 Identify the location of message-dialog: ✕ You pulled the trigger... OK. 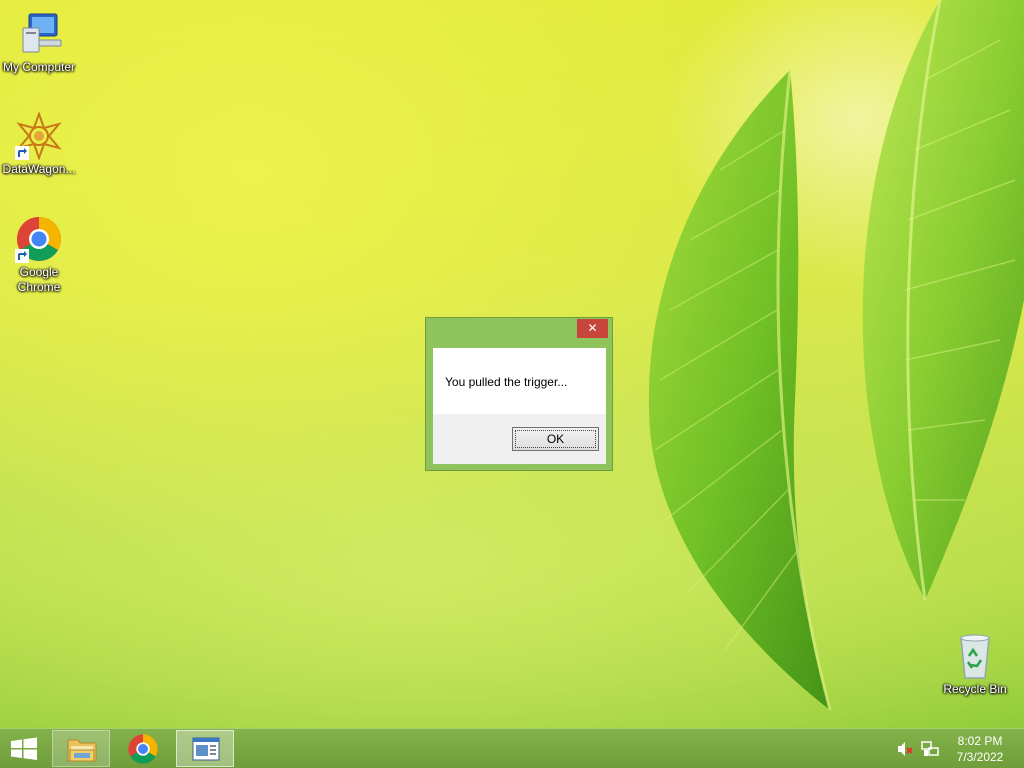
(519, 394).